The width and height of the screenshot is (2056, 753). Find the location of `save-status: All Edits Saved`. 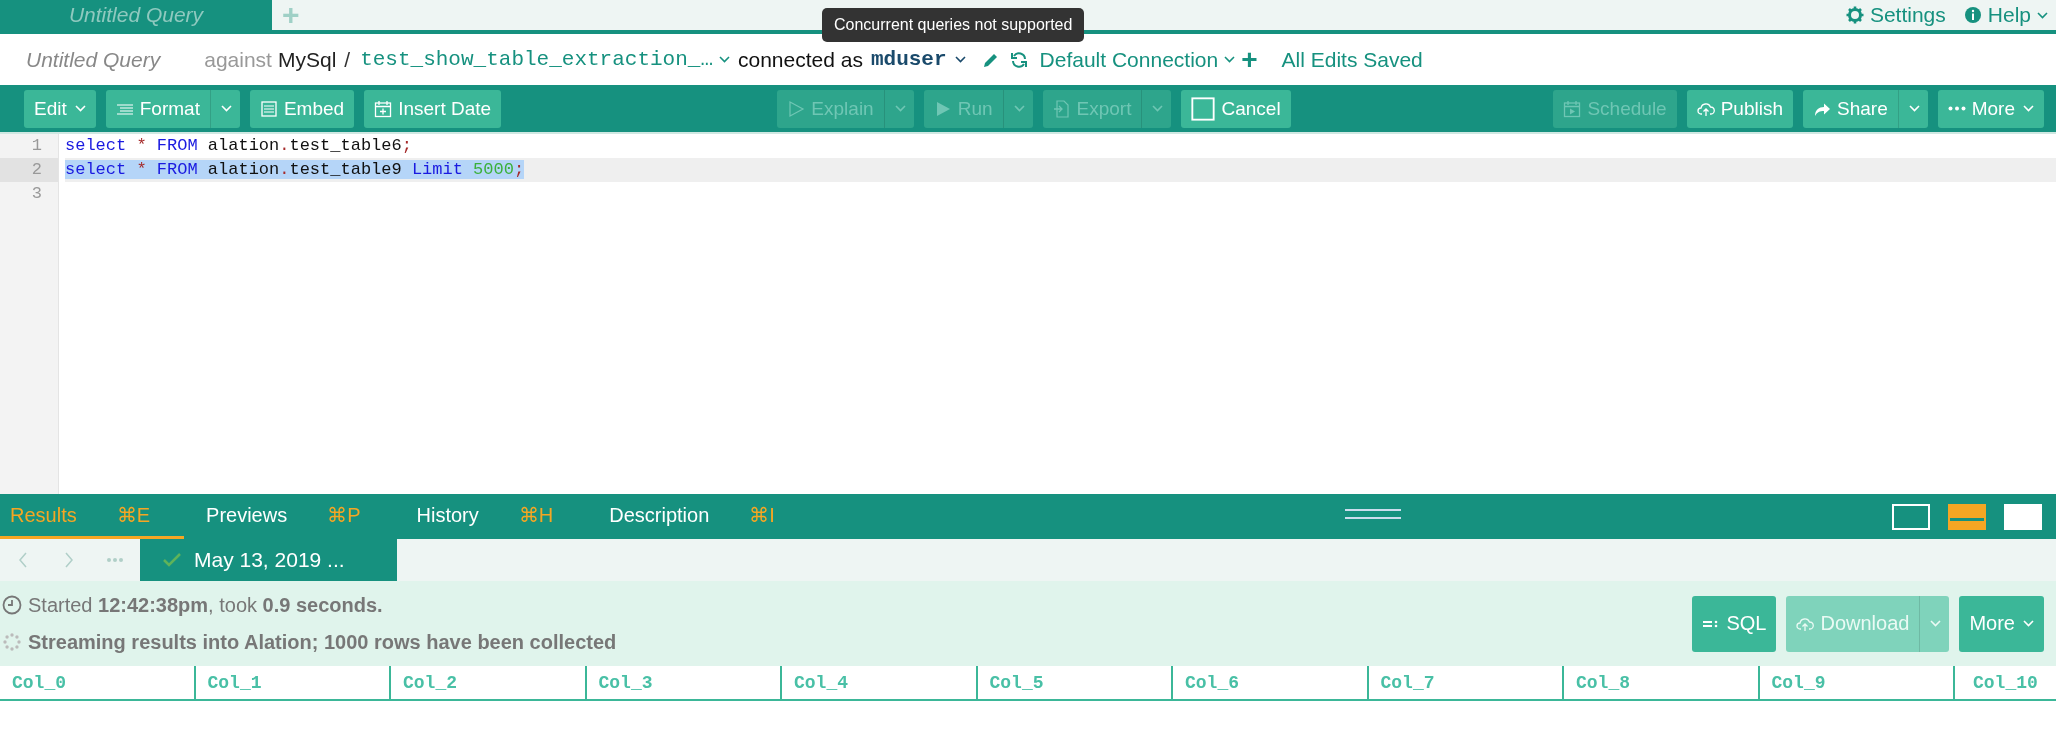

save-status: All Edits Saved is located at coordinates (1352, 59).